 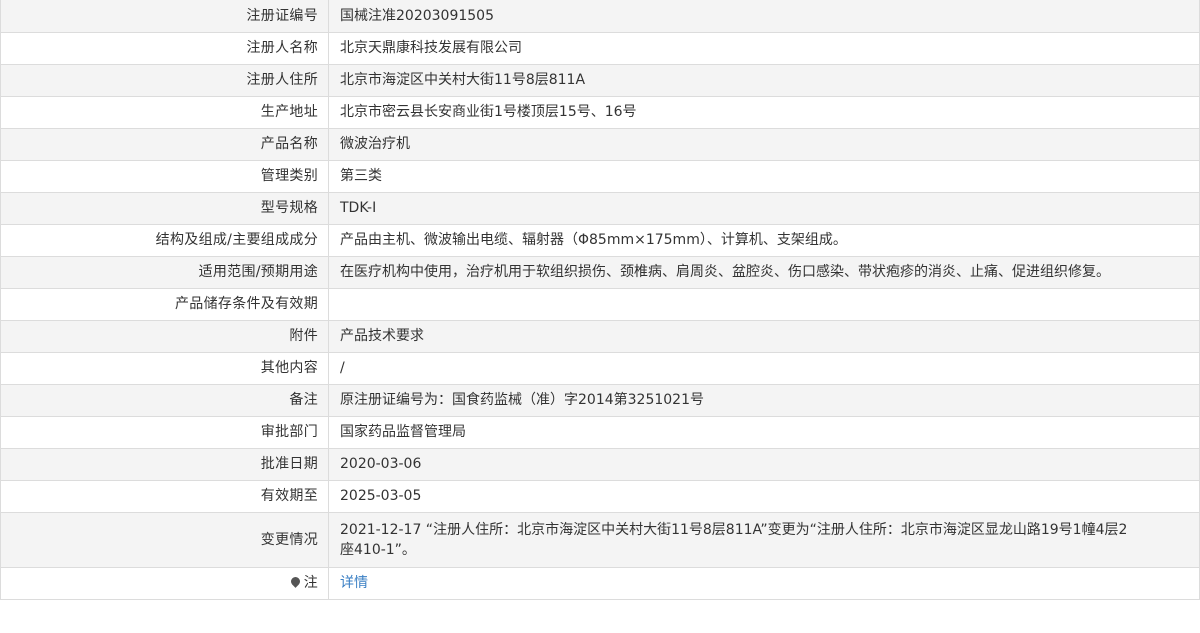 What do you see at coordinates (164, 80) in the screenshot?
I see `field-label-registrant-address: 注册人住所` at bounding box center [164, 80].